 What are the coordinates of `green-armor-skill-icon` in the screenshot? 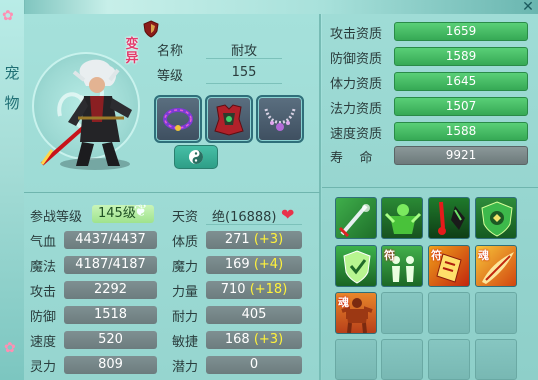 It's located at (496, 218).